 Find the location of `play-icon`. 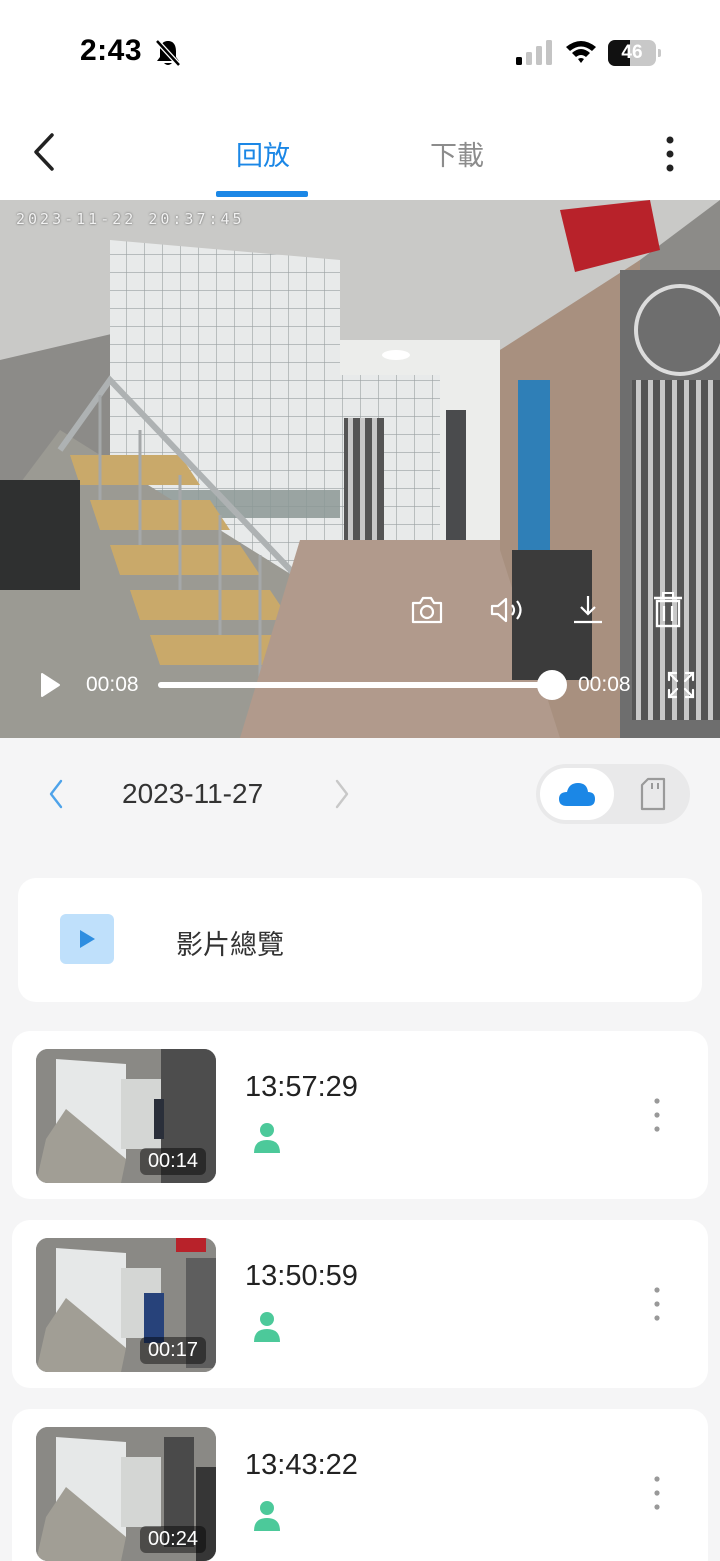

play-icon is located at coordinates (50, 685).